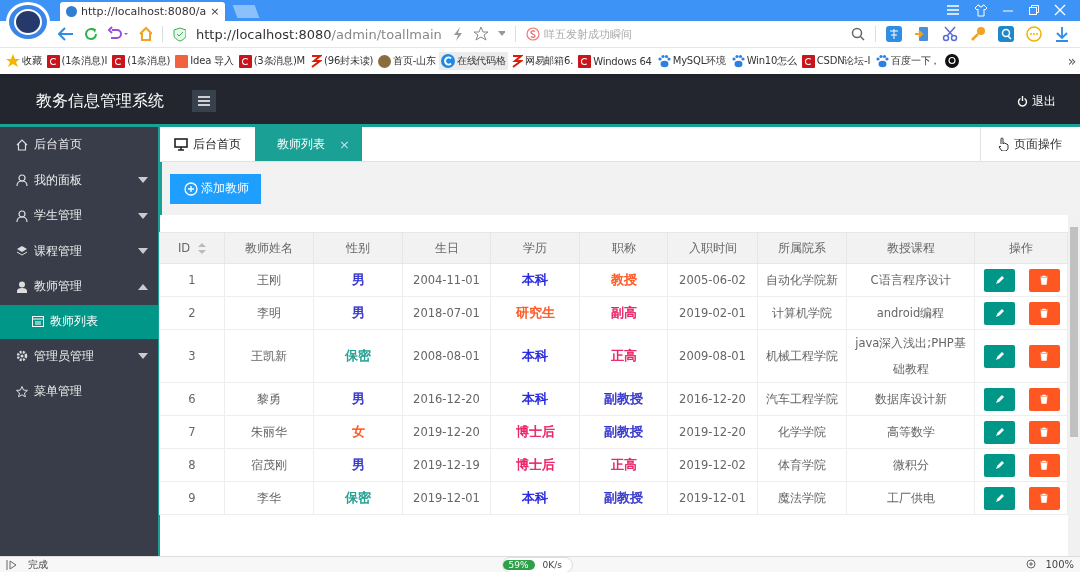 This screenshot has height=572, width=1080. Describe the element at coordinates (981, 10) in the screenshot. I see `shirt-icon` at that location.